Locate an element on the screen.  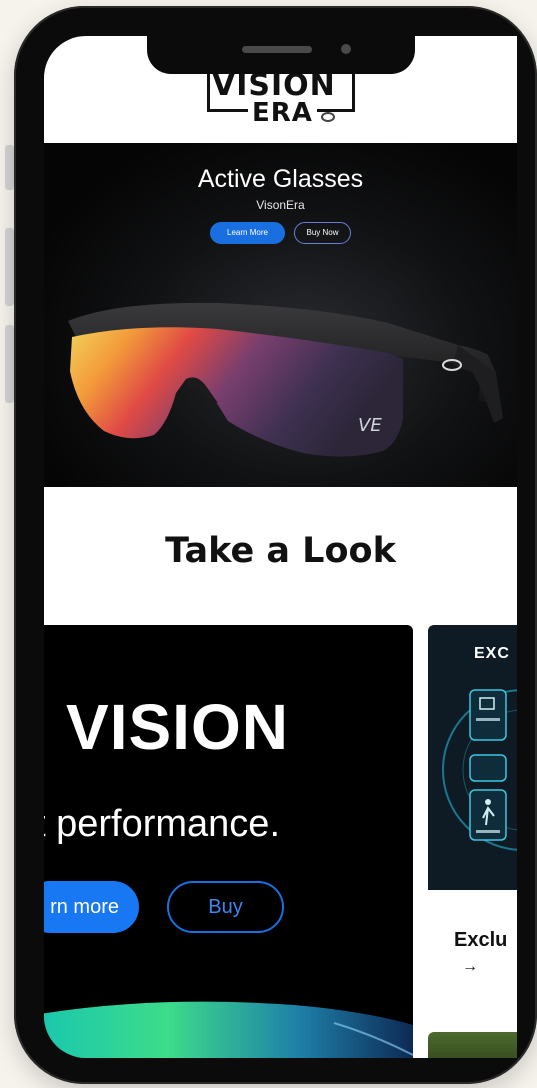
exclusive-card-title: EXC is located at coordinates (492, 653).